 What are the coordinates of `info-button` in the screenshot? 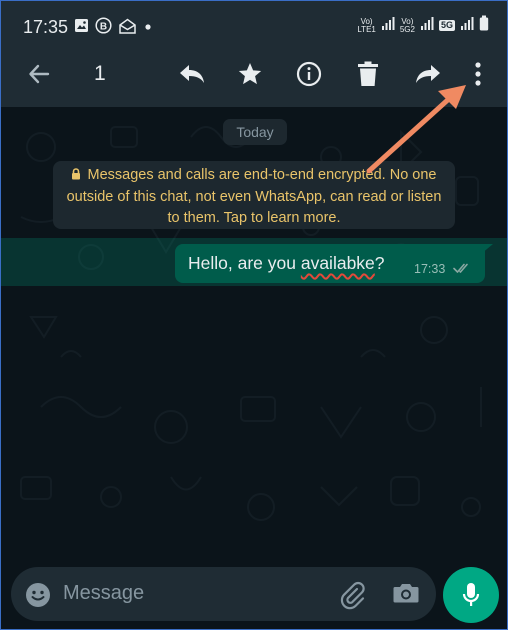 It's located at (309, 74).